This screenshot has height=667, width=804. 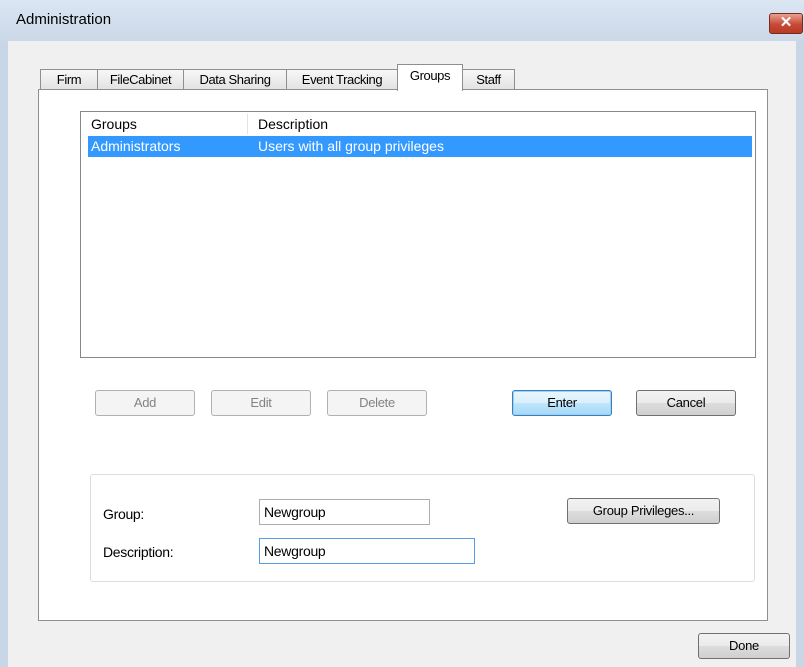 What do you see at coordinates (123, 514) in the screenshot?
I see `group-label: Group:` at bounding box center [123, 514].